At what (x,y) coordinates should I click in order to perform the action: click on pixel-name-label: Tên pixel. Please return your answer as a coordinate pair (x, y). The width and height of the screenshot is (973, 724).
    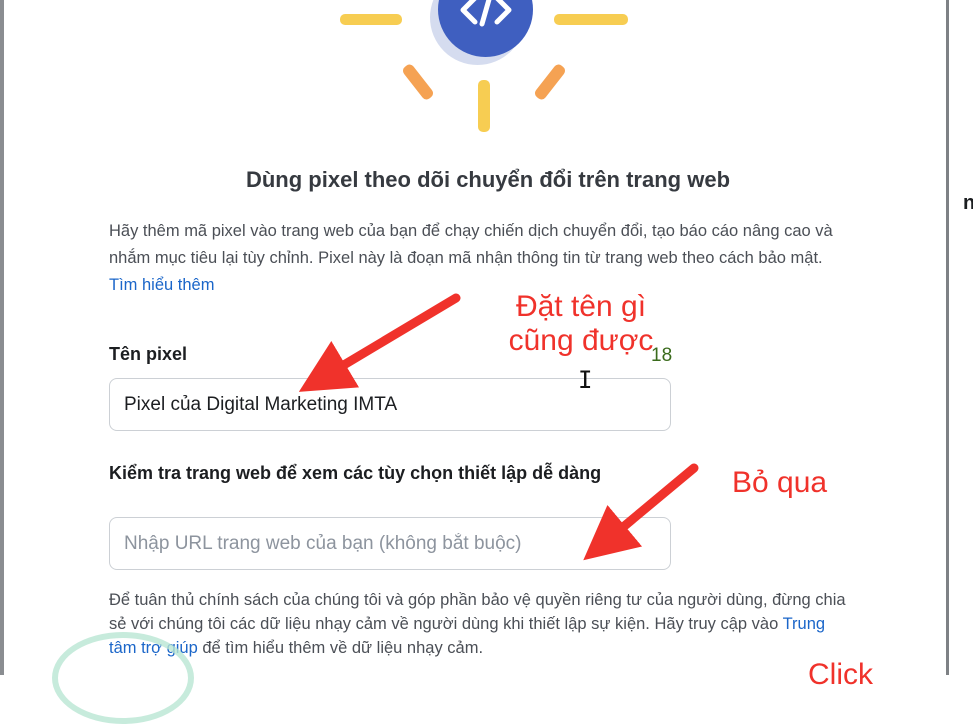
    Looking at the image, I should click on (148, 354).